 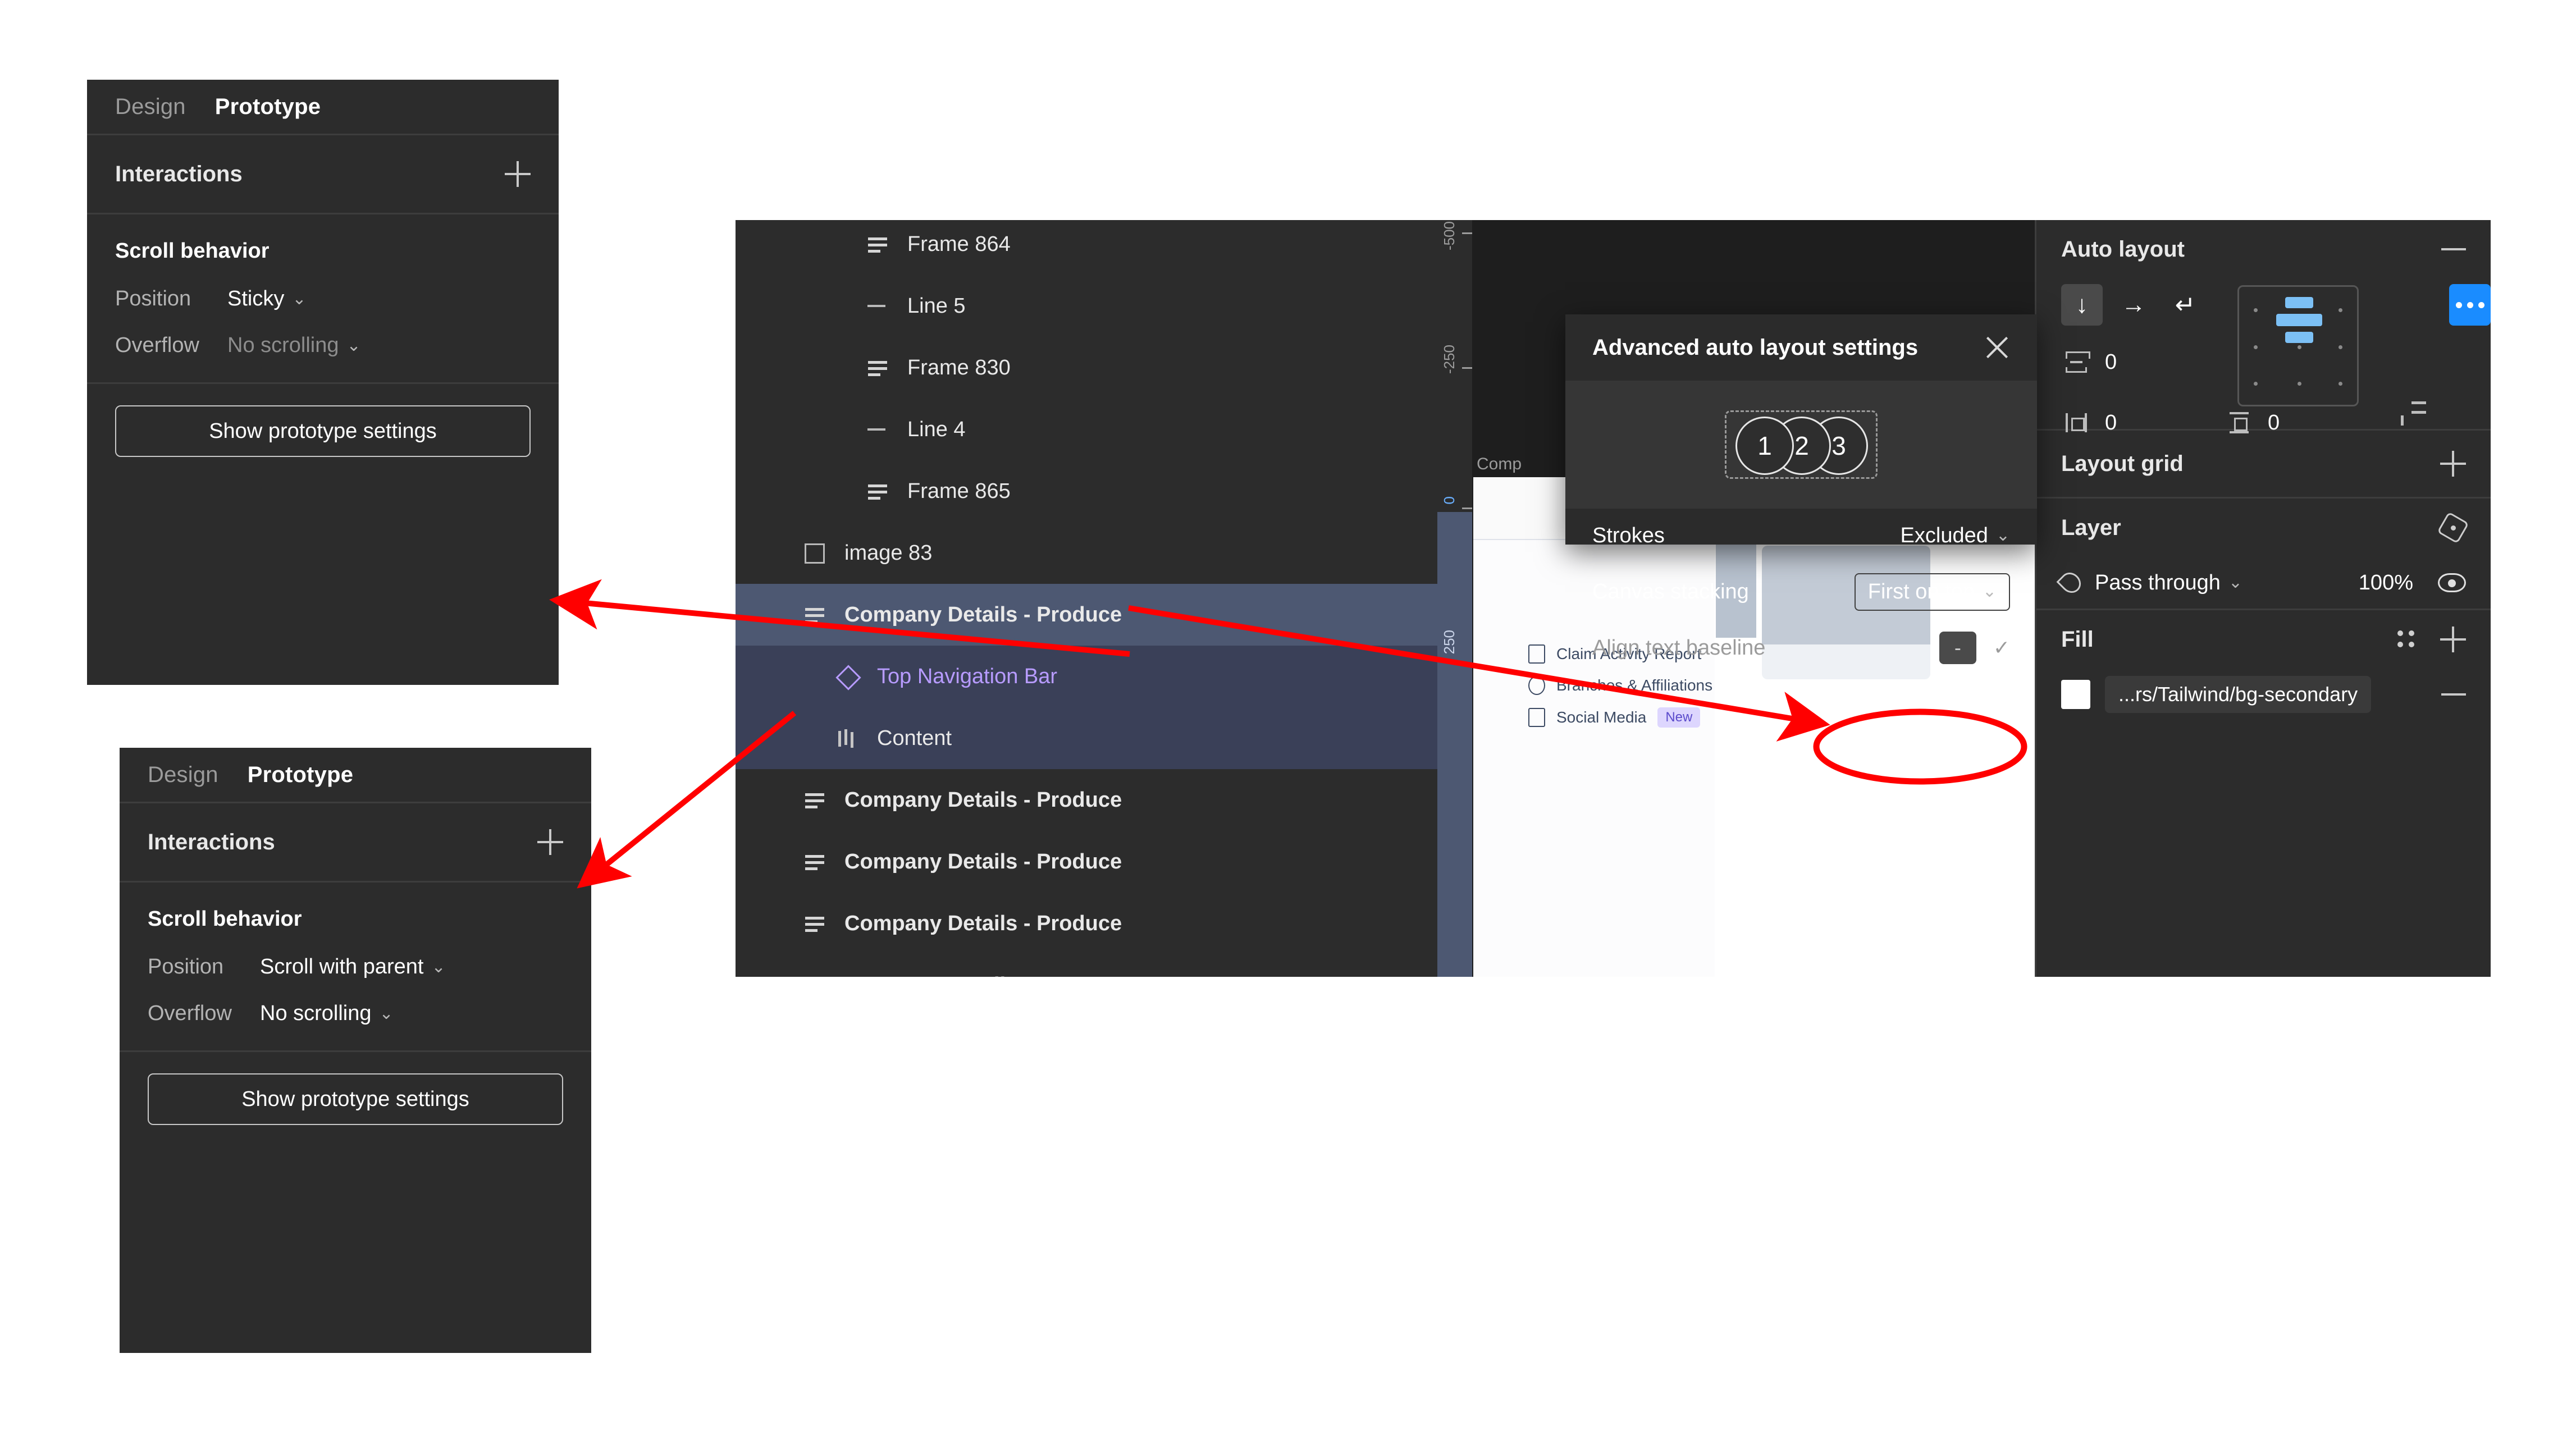 What do you see at coordinates (355, 842) in the screenshot?
I see `panel2-interactions-header: Interactions` at bounding box center [355, 842].